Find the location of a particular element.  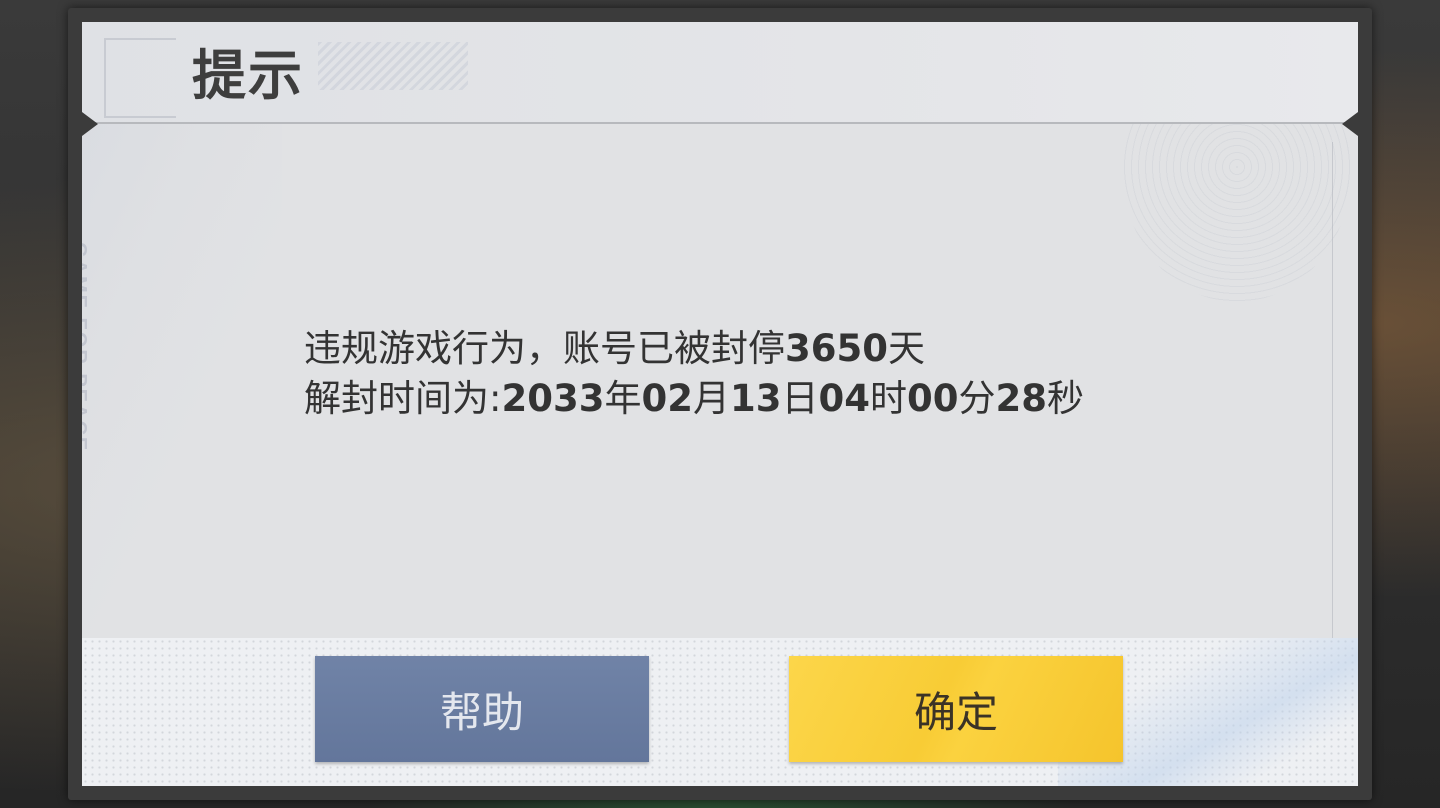

help-button: 帮助 is located at coordinates (482, 709).